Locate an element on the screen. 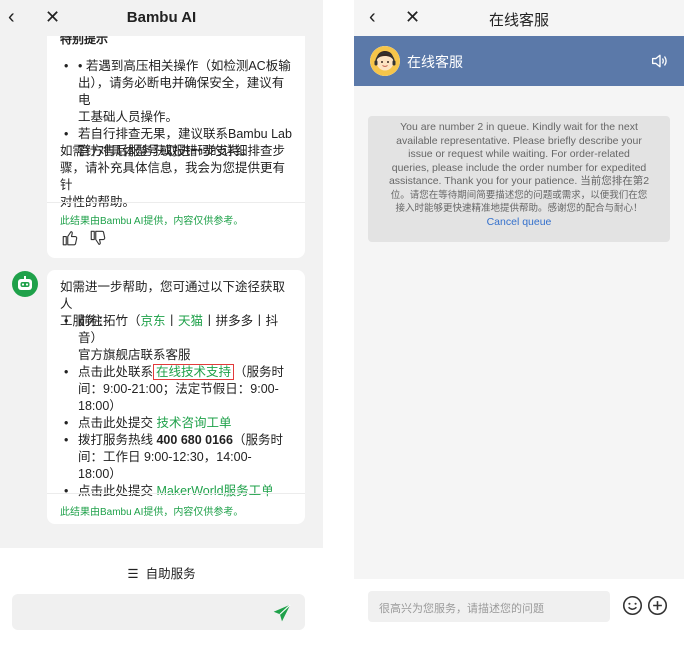 The height and width of the screenshot is (652, 684). online-tech-support-link: 在线技术支持 is located at coordinates (194, 372).